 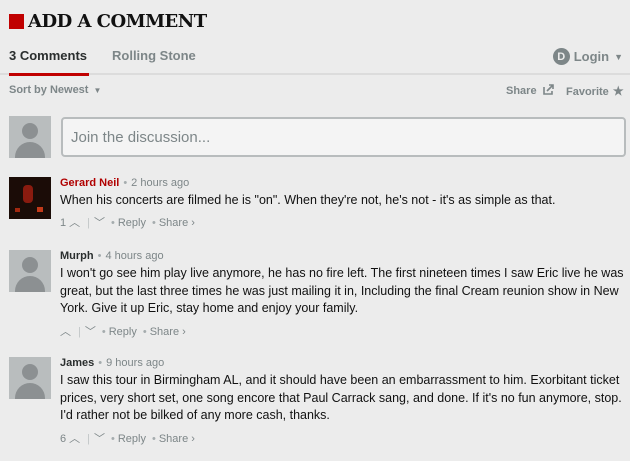 I want to click on login-menu: D Login ▼, so click(x=587, y=56).